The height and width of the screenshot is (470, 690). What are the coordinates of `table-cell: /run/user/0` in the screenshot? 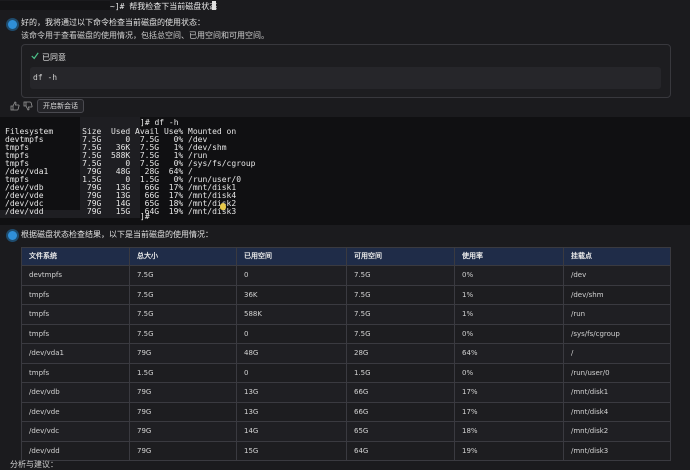 It's located at (616, 372).